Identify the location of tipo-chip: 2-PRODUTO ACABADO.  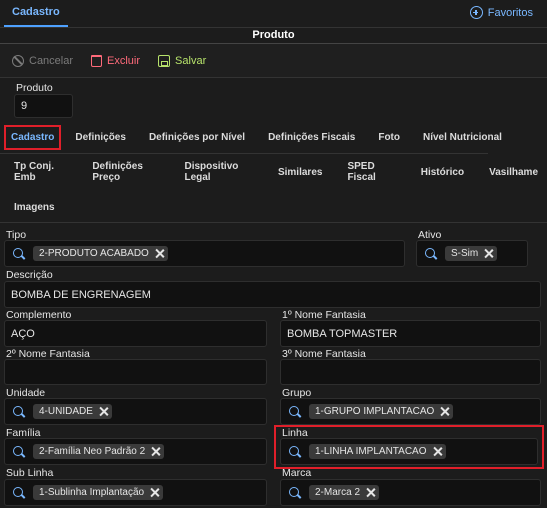
(100, 253).